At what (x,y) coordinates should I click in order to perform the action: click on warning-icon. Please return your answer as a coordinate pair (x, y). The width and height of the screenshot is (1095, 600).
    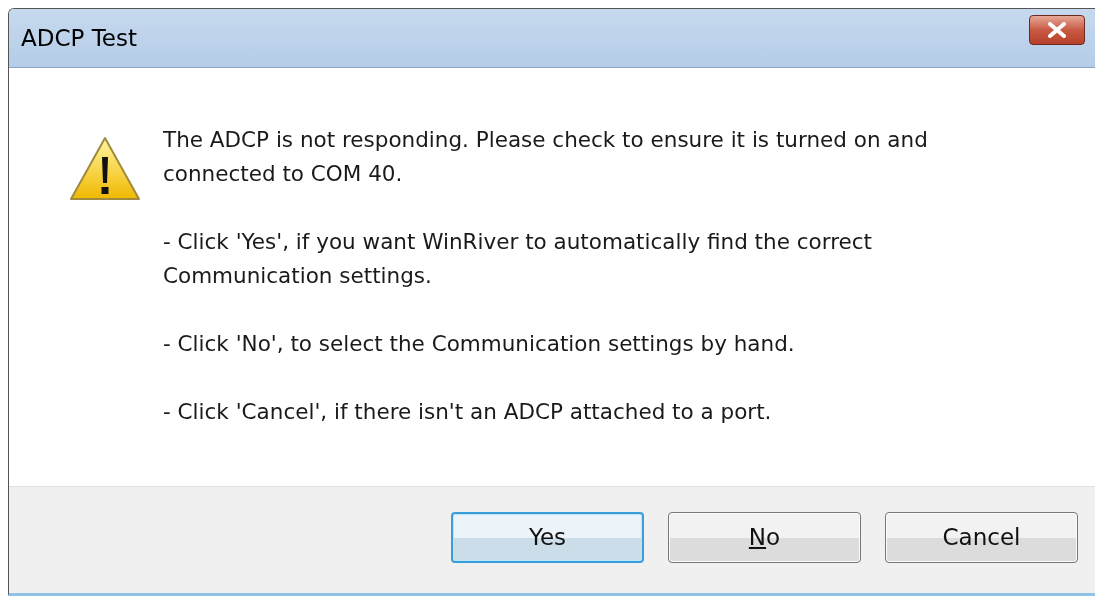
    Looking at the image, I should click on (105, 169).